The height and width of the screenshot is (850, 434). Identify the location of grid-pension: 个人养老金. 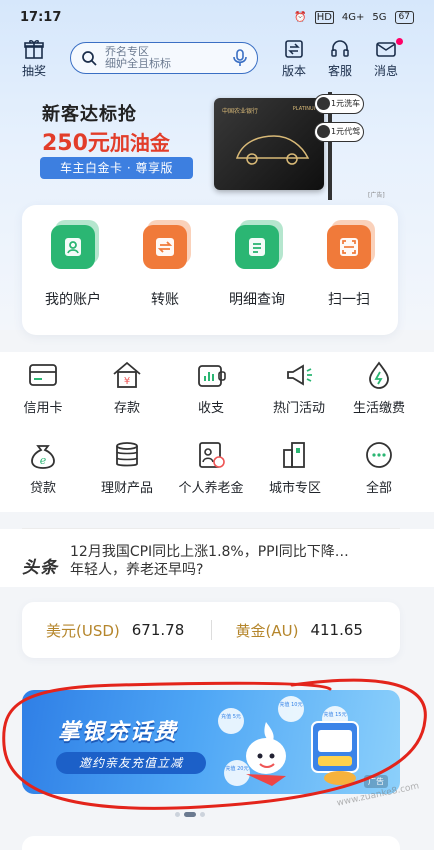
(211, 468).